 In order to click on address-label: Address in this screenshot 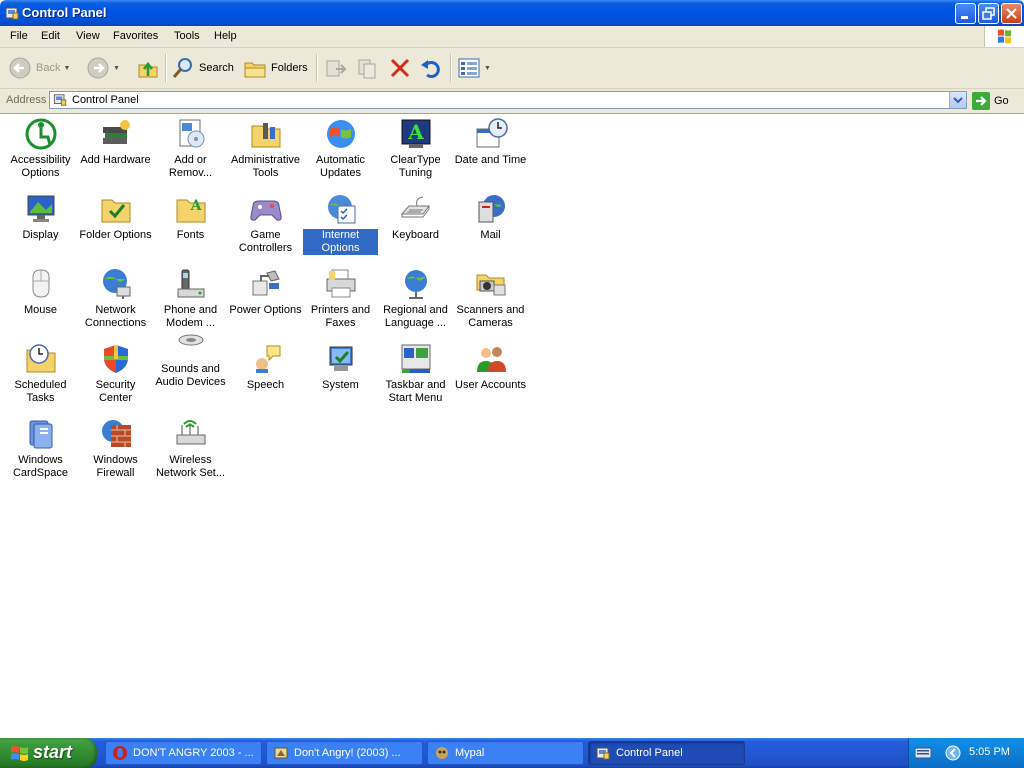, I will do `click(26, 100)`.